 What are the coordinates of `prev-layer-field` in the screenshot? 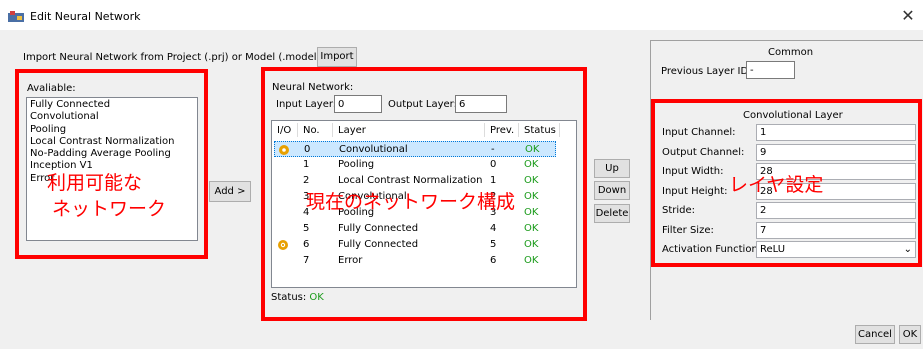 It's located at (770, 70).